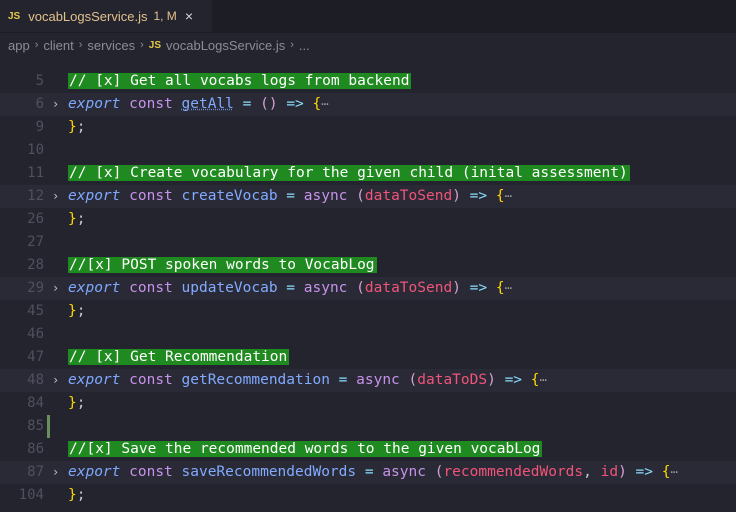  I want to click on code-line: 45};, so click(368, 311).